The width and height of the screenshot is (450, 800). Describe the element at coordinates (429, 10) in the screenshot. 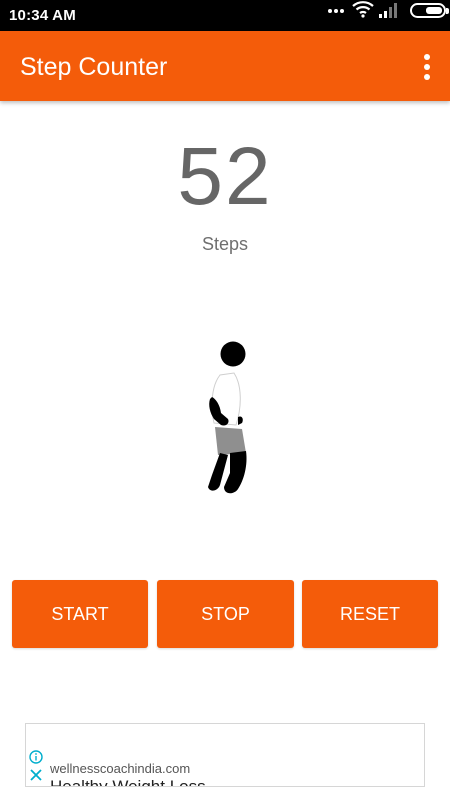

I see `battery-icon` at that location.